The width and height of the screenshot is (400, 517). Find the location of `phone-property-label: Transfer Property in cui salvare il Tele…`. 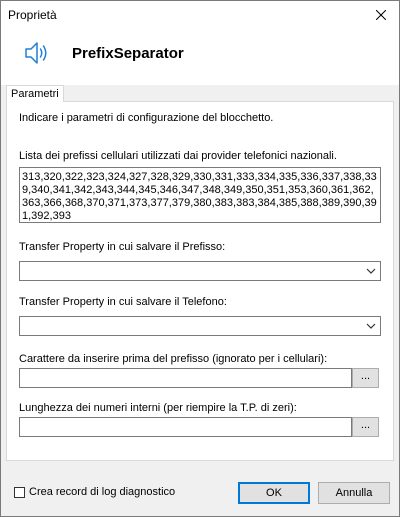

phone-property-label: Transfer Property in cui salvare il Tele… is located at coordinates (123, 302).